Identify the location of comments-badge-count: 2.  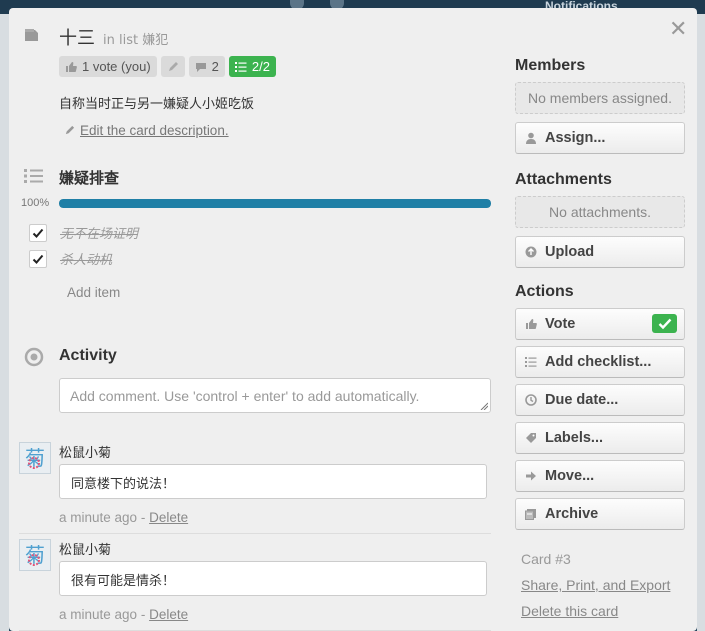
(215, 66).